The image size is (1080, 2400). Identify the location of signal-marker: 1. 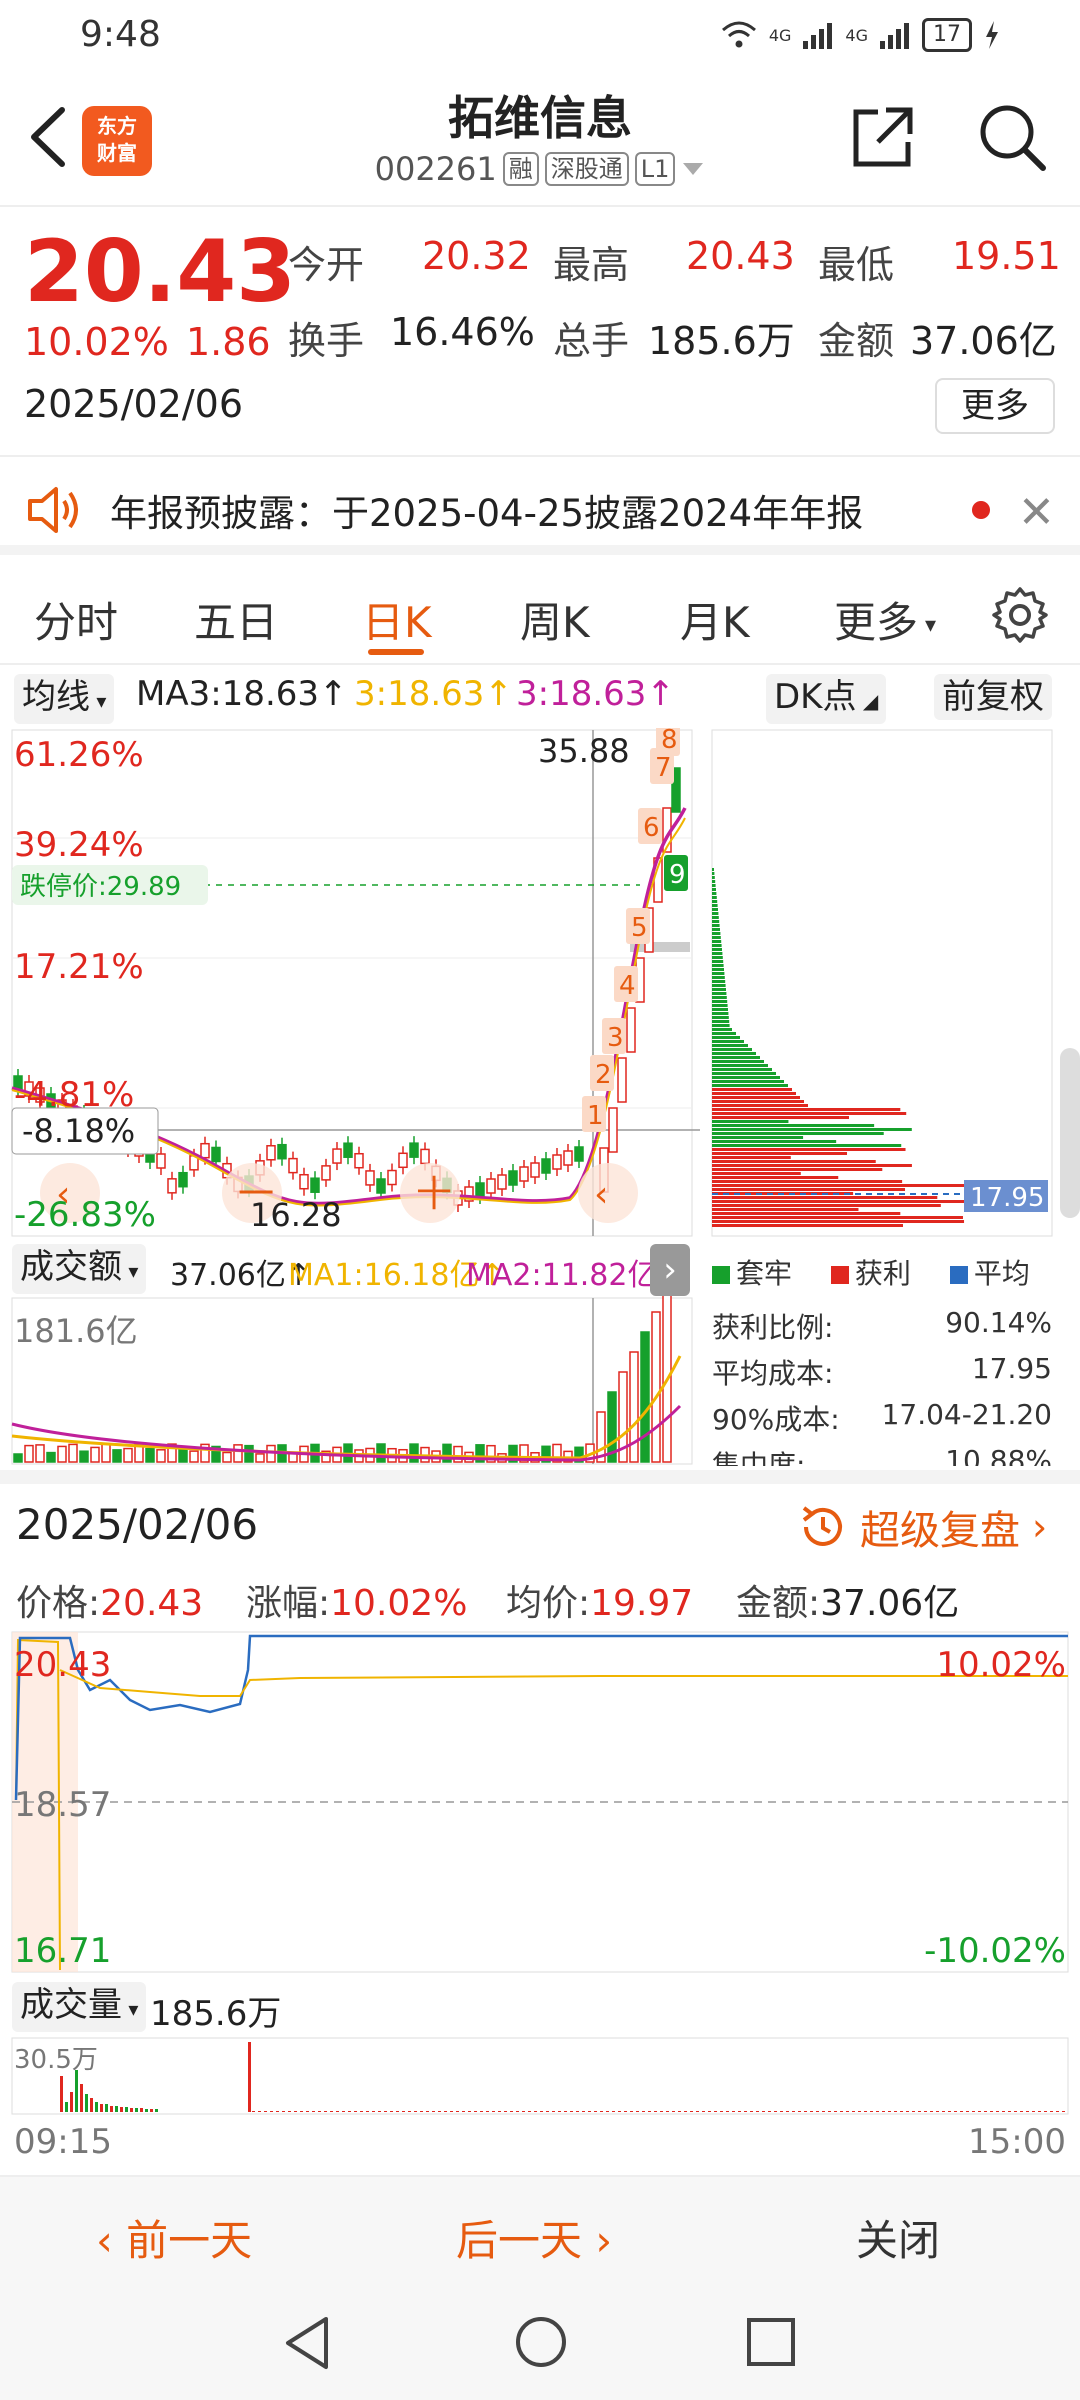
(595, 1116).